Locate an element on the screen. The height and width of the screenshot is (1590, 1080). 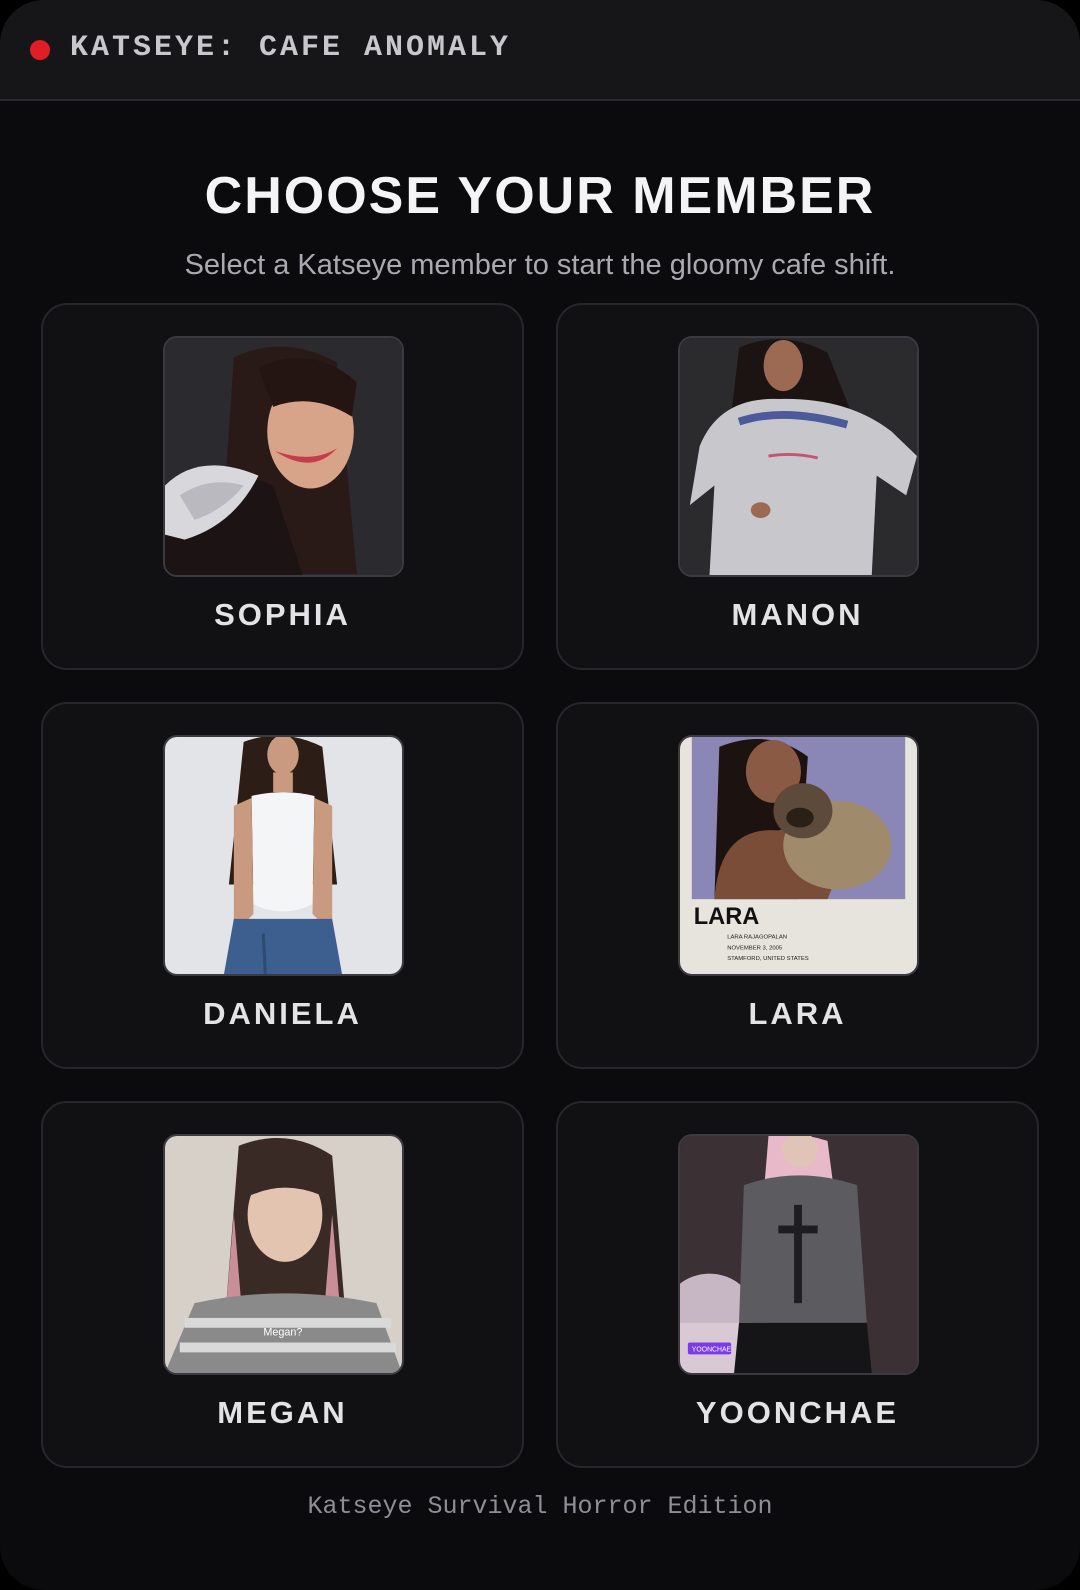
member-card-megan: Megan? MEGAN is located at coordinates (282, 1284).